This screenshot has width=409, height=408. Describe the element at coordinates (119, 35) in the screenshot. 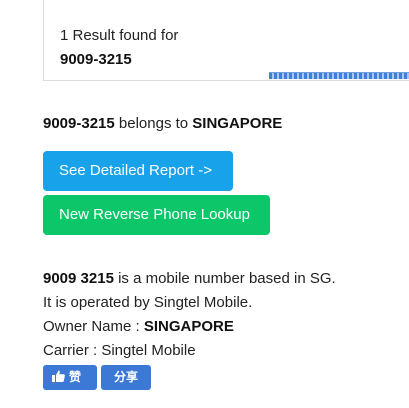

I see `result-count-text: 1 Result found for` at that location.